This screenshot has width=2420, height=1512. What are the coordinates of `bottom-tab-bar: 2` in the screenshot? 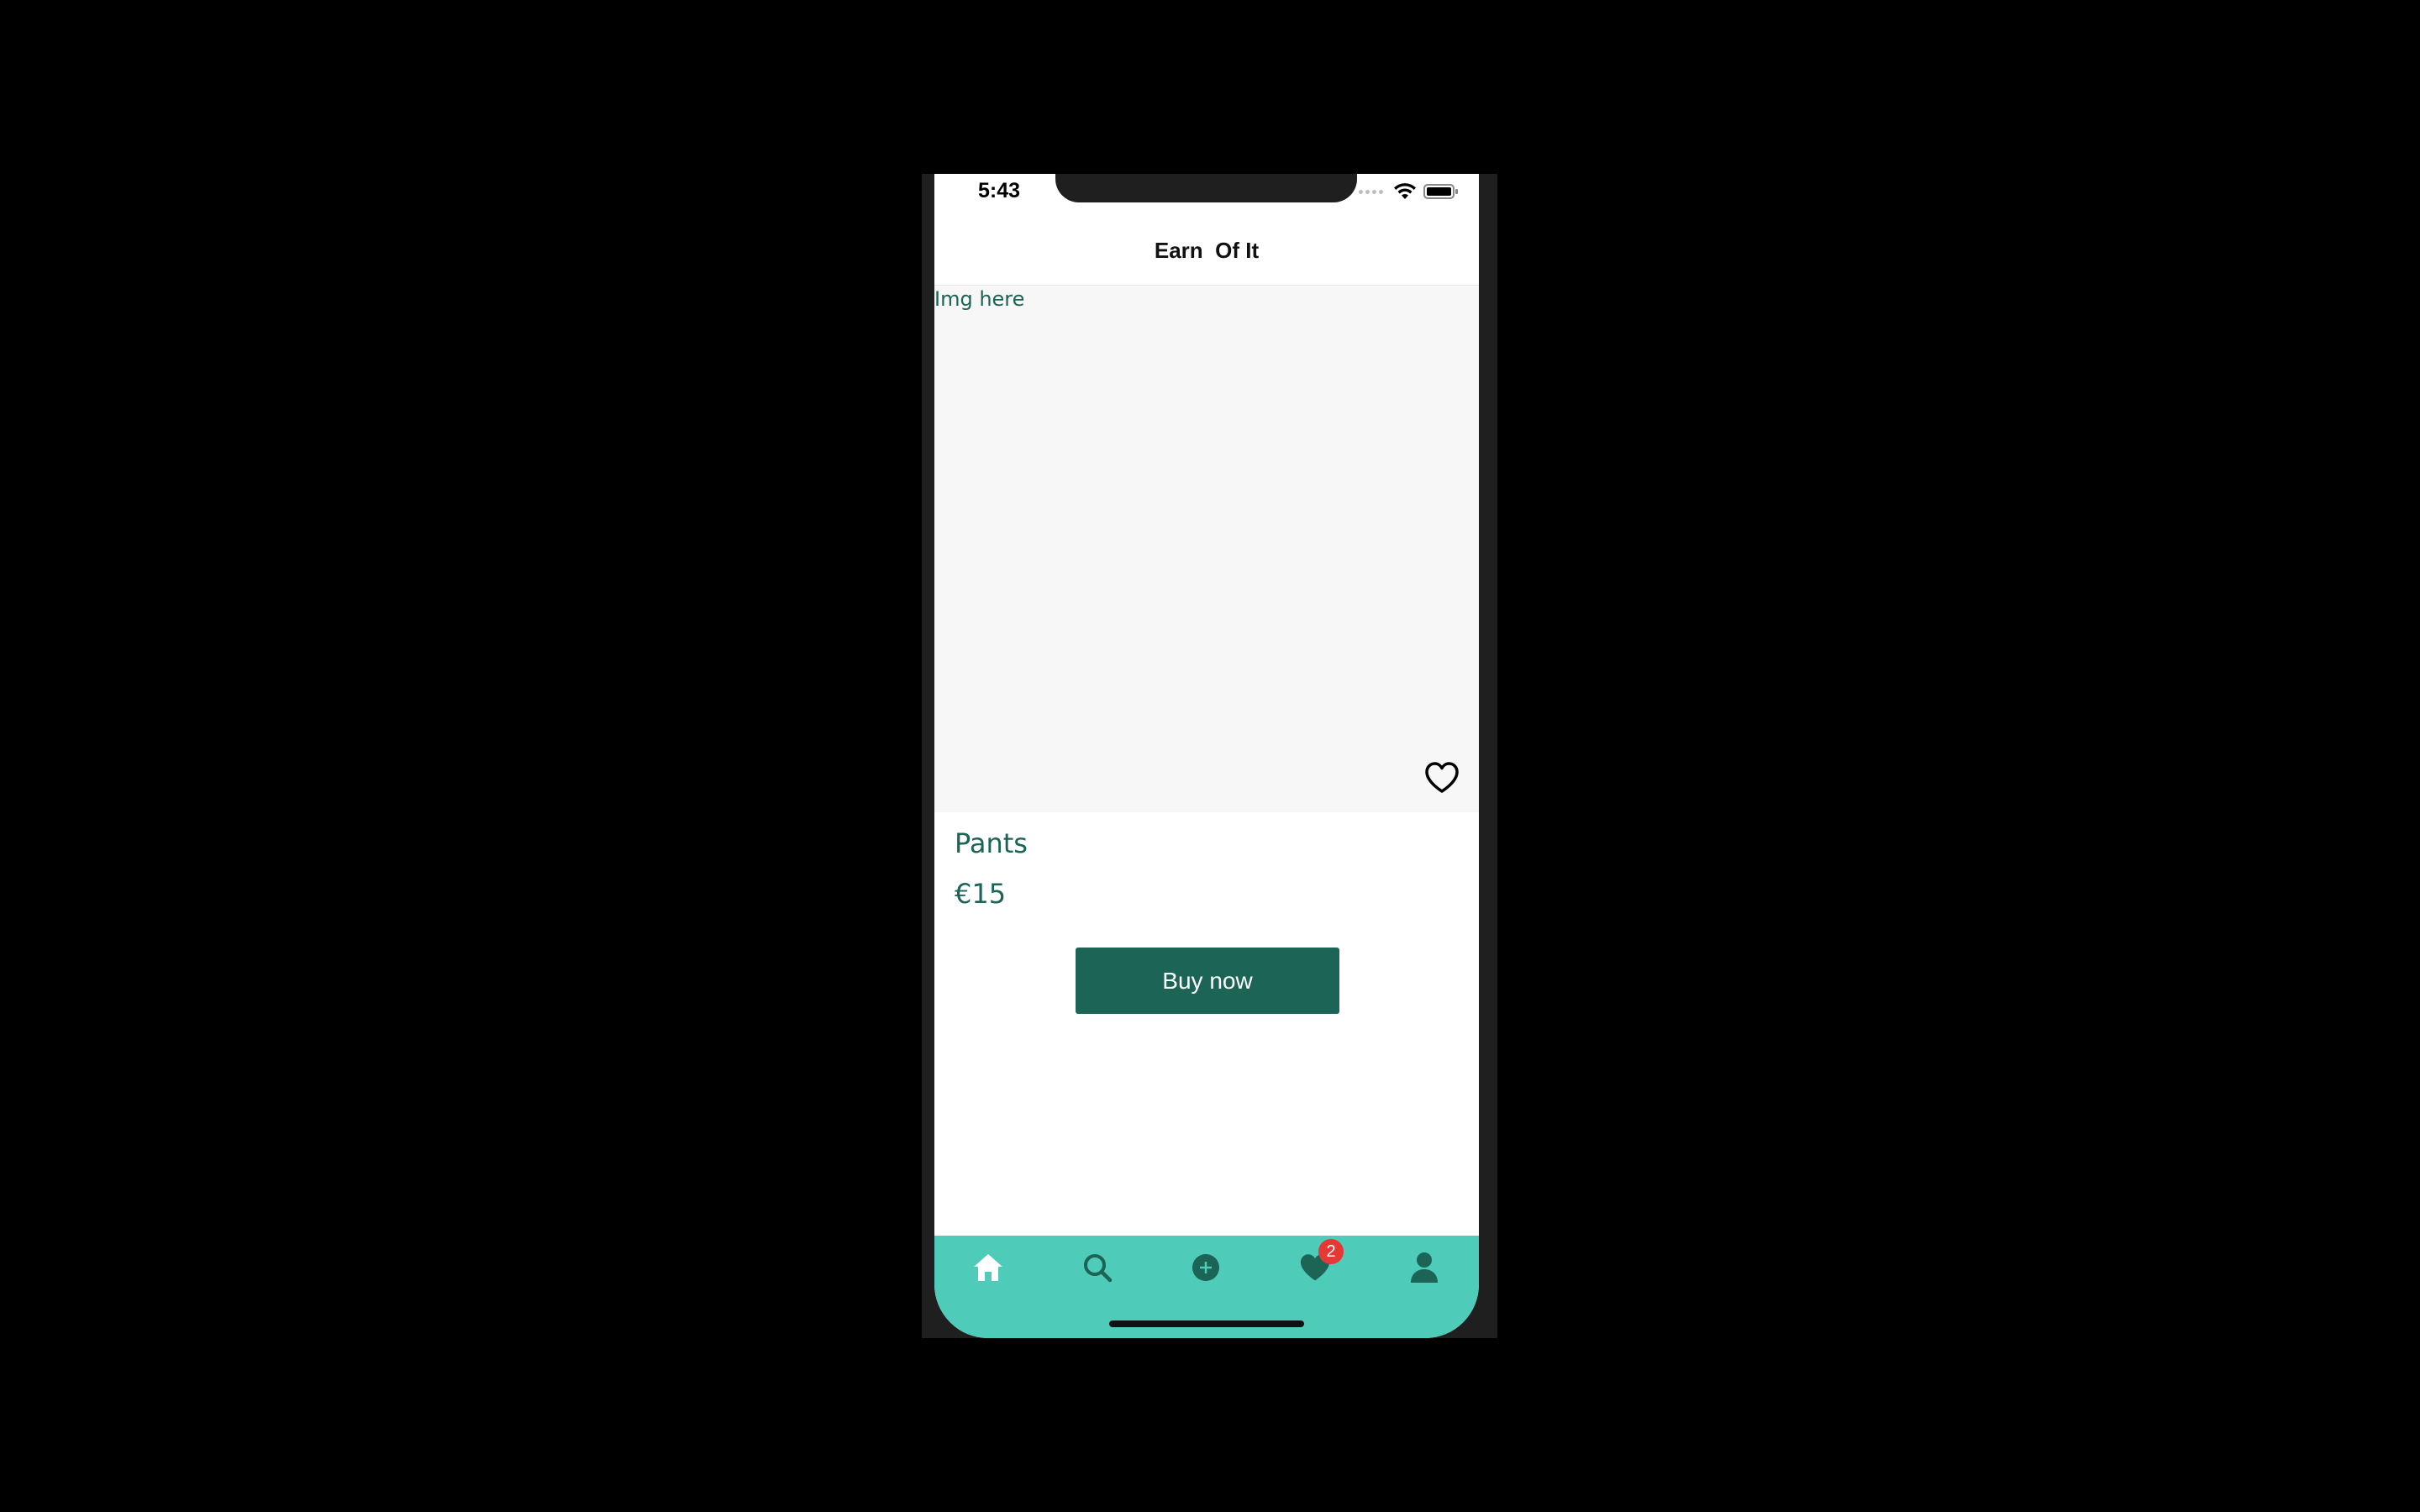 It's located at (1206, 1287).